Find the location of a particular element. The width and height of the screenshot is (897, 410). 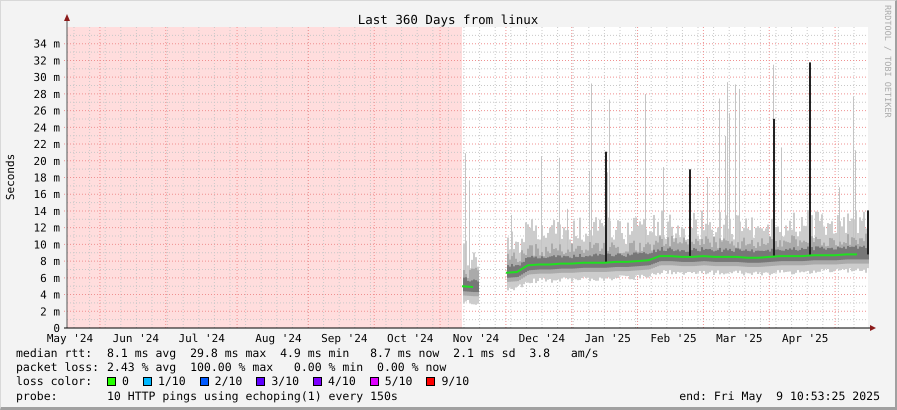

x-tick-label: Mar '25 is located at coordinates (739, 338).